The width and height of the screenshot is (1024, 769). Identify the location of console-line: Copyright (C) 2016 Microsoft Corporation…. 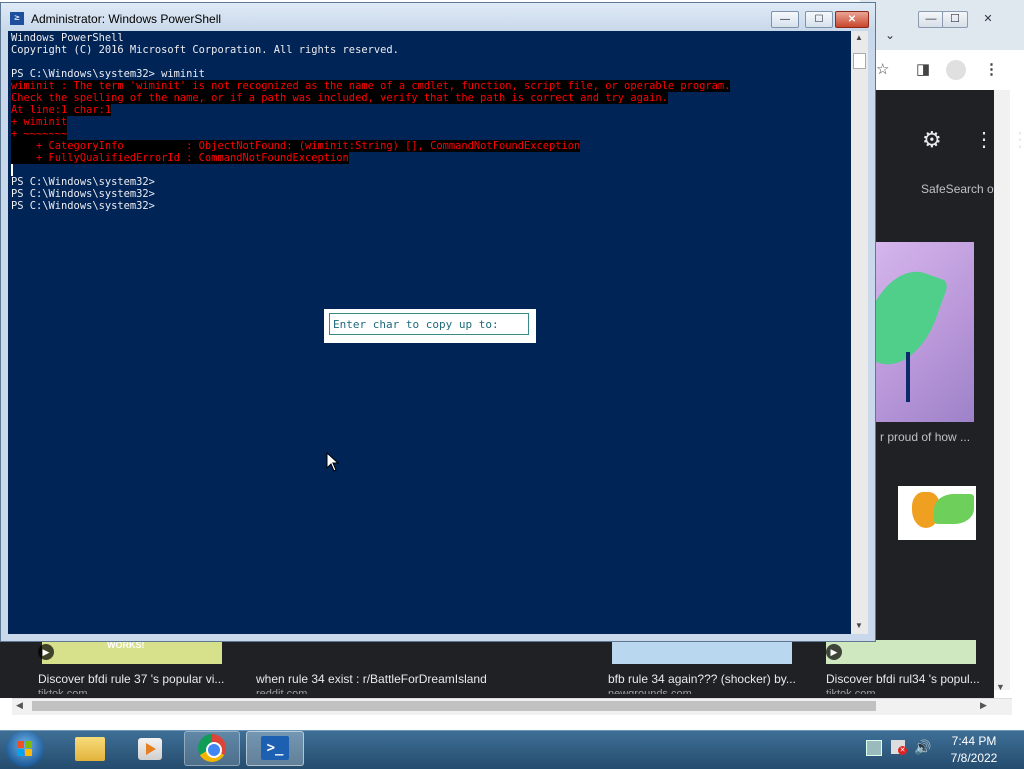
(205, 50).